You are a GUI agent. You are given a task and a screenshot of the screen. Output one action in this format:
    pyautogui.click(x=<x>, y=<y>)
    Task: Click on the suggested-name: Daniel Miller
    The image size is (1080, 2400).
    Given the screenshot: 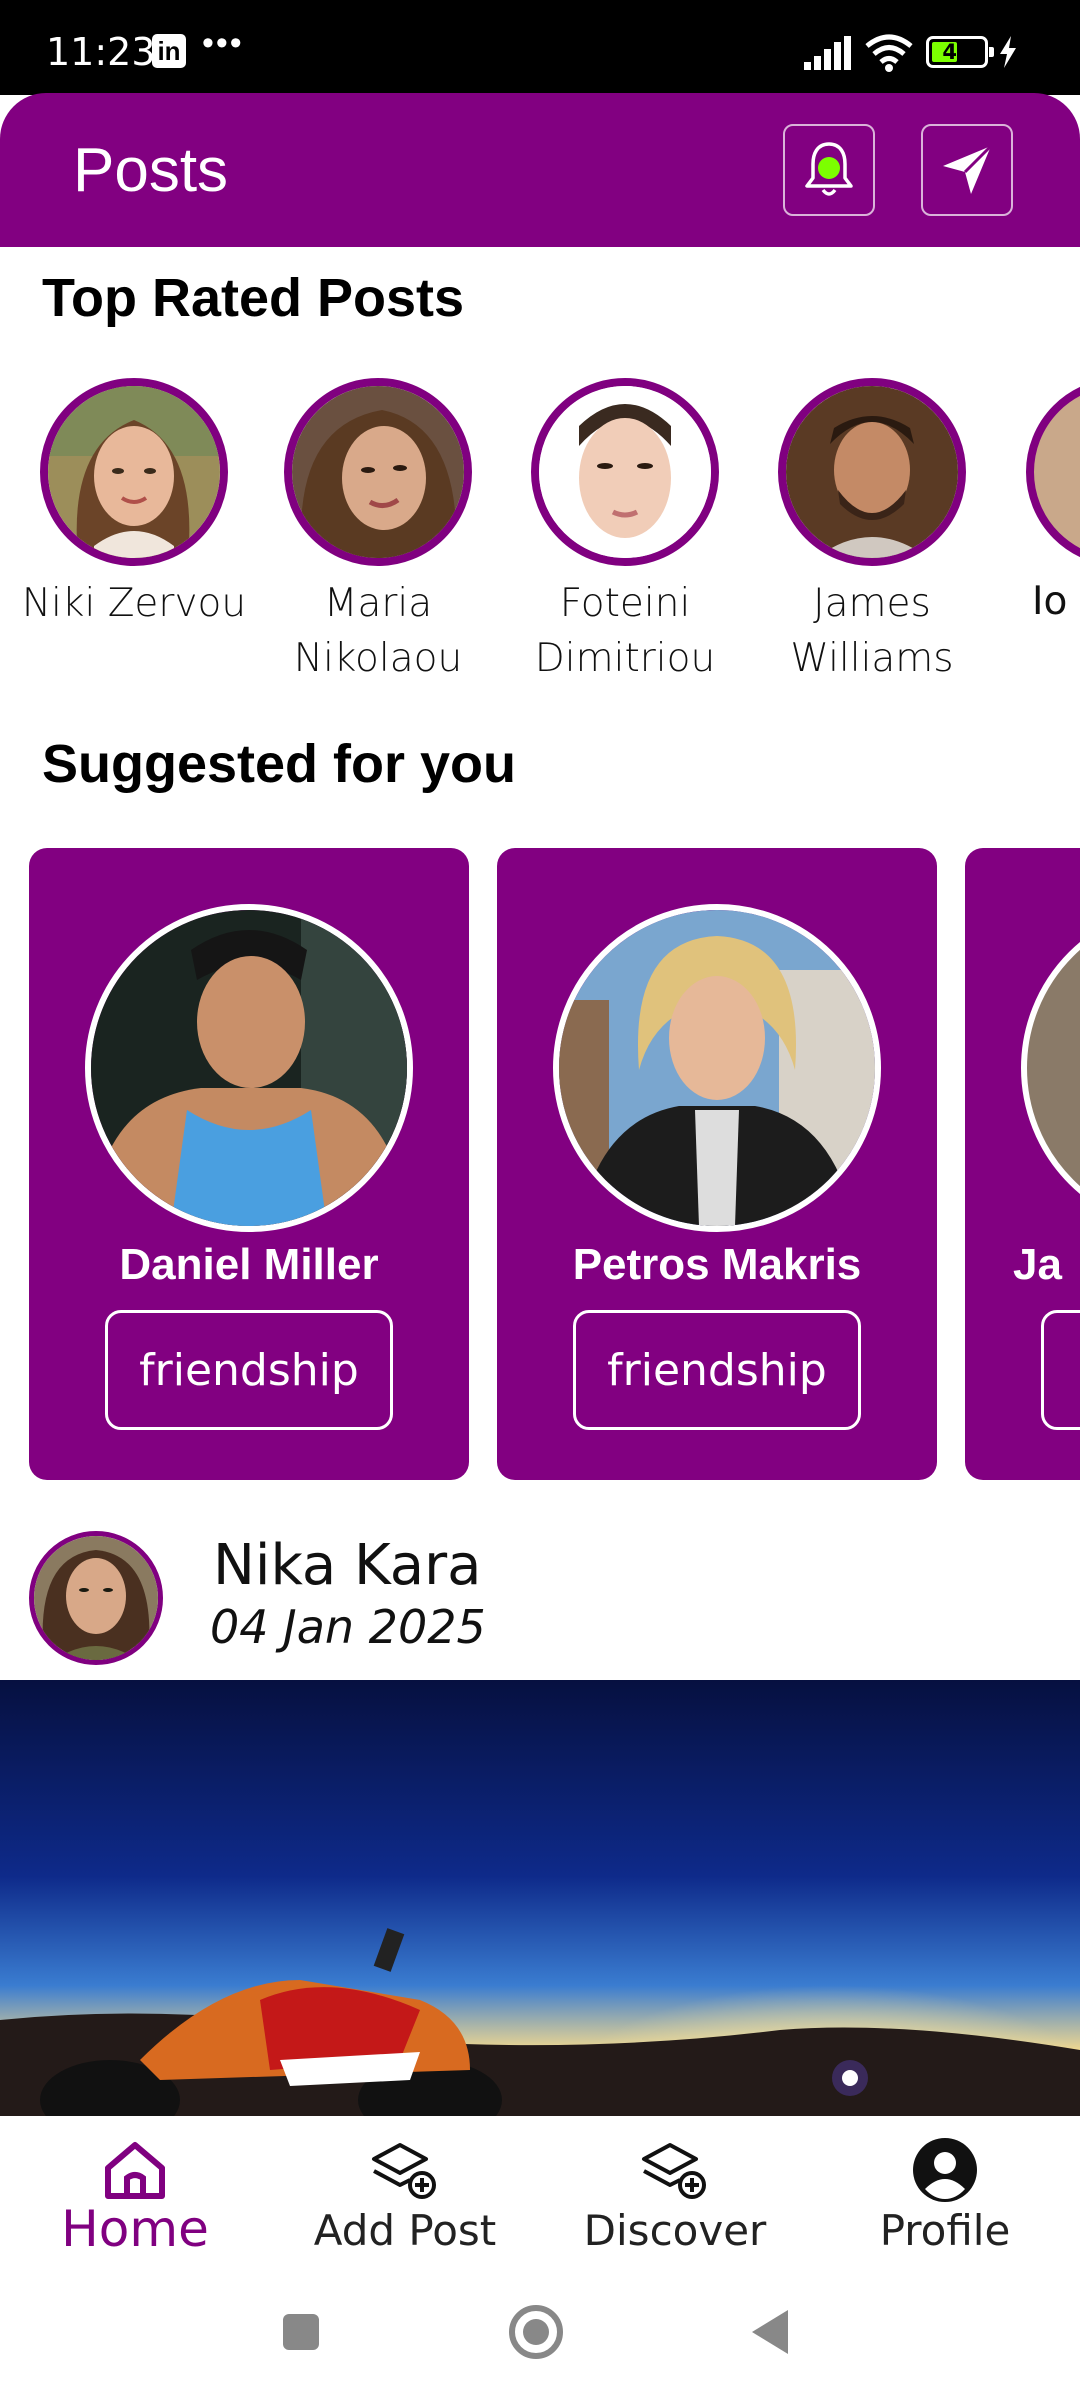 What is the action you would take?
    pyautogui.click(x=249, y=1264)
    